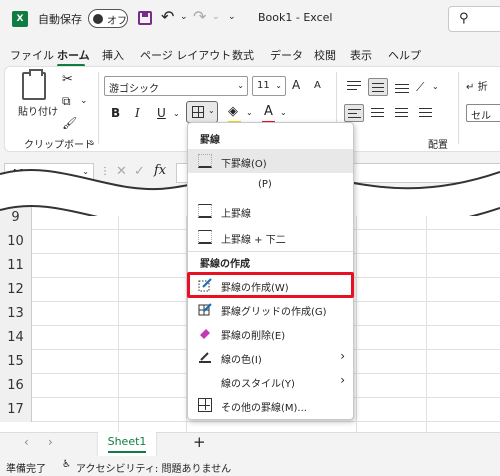 The height and width of the screenshot is (476, 500). Describe the element at coordinates (483, 113) in the screenshot. I see `merge-center-button: セル` at that location.